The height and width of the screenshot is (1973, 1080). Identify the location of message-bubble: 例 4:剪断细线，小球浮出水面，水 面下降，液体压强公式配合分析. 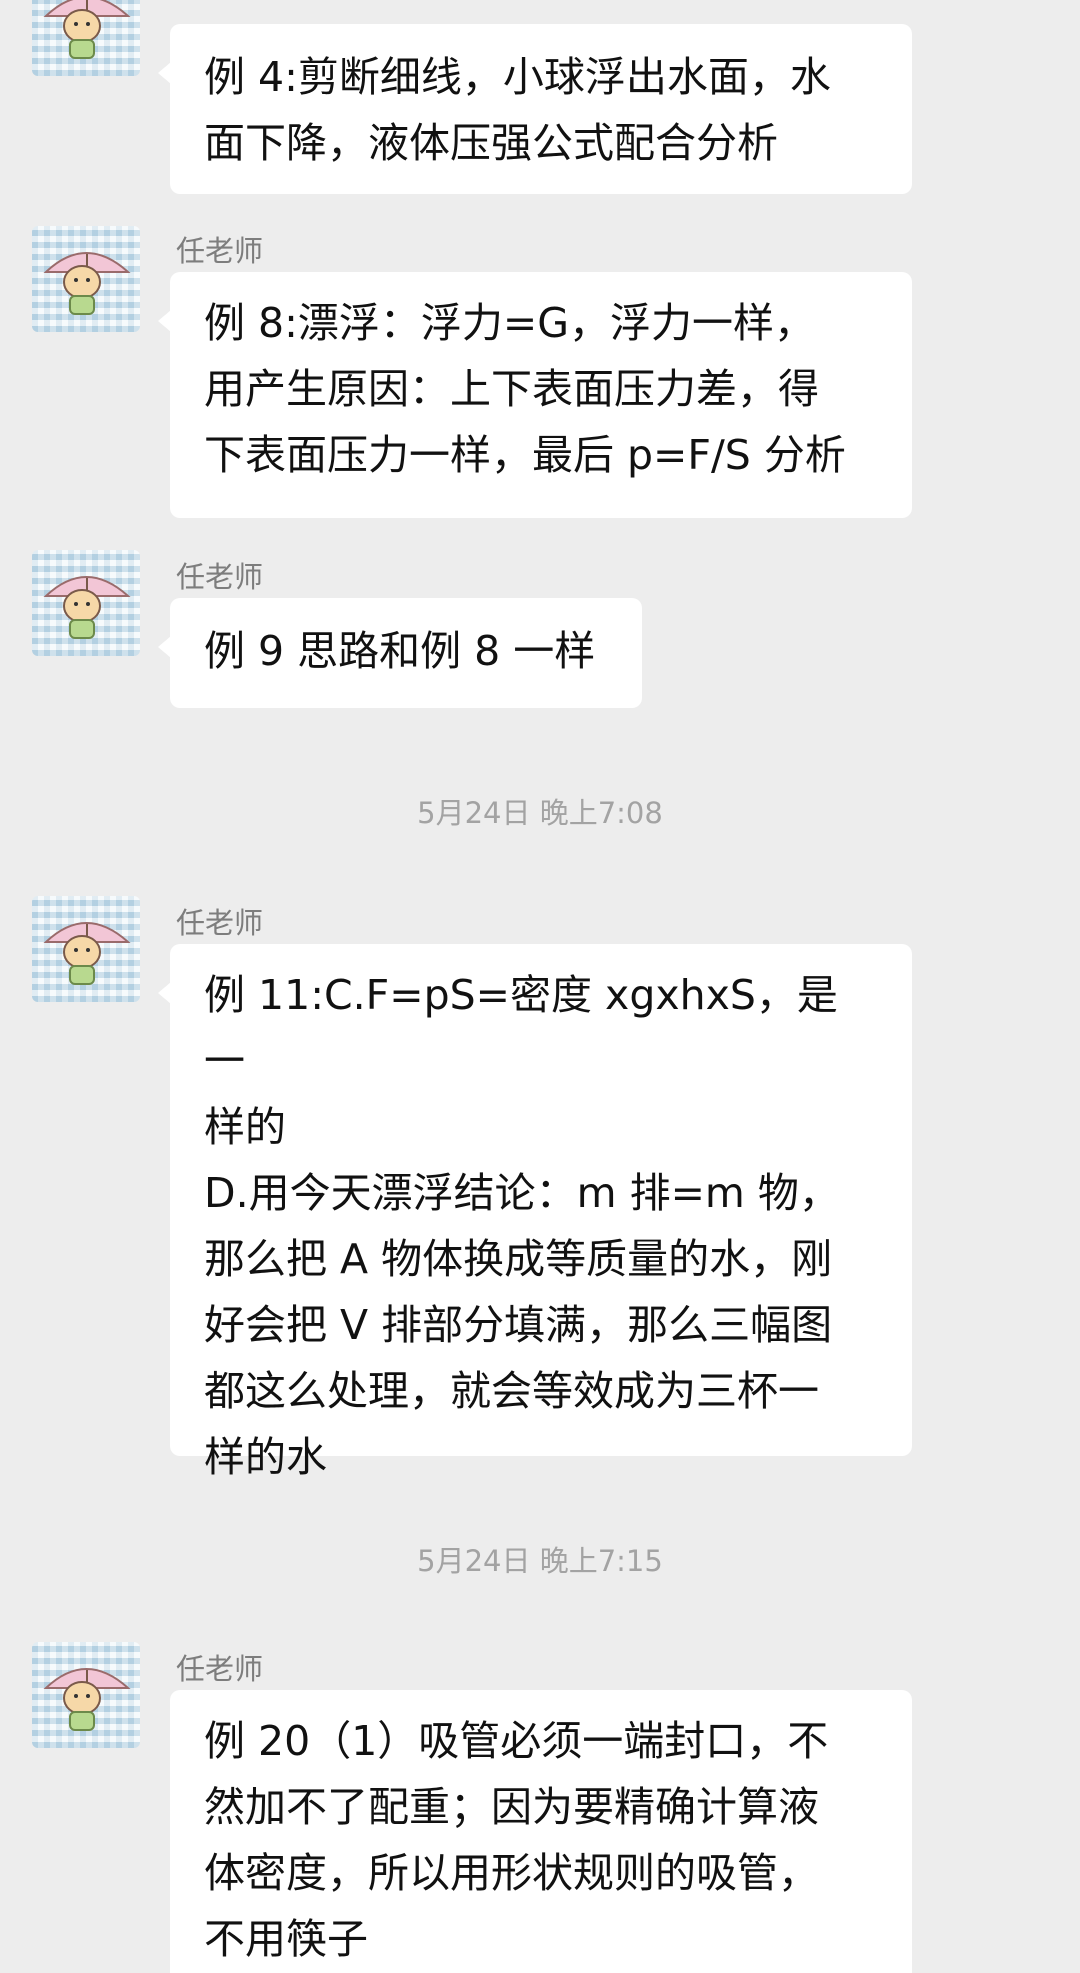
(535, 109).